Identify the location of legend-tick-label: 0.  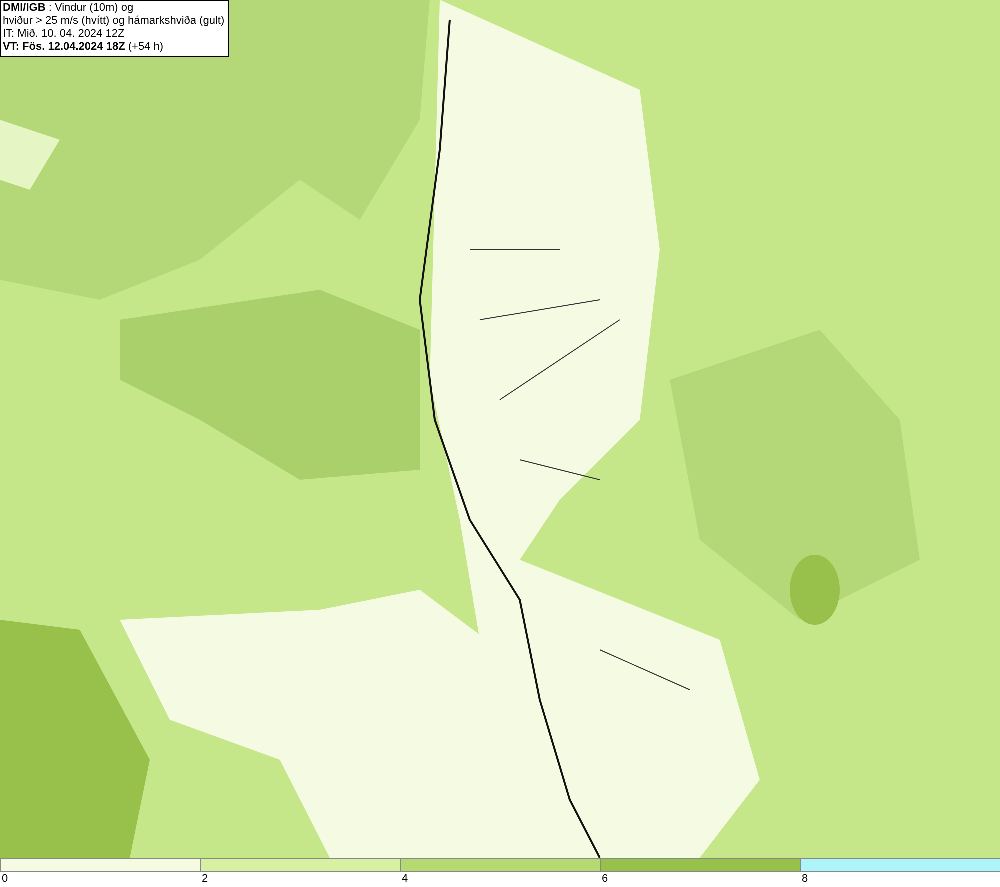
(4, 879).